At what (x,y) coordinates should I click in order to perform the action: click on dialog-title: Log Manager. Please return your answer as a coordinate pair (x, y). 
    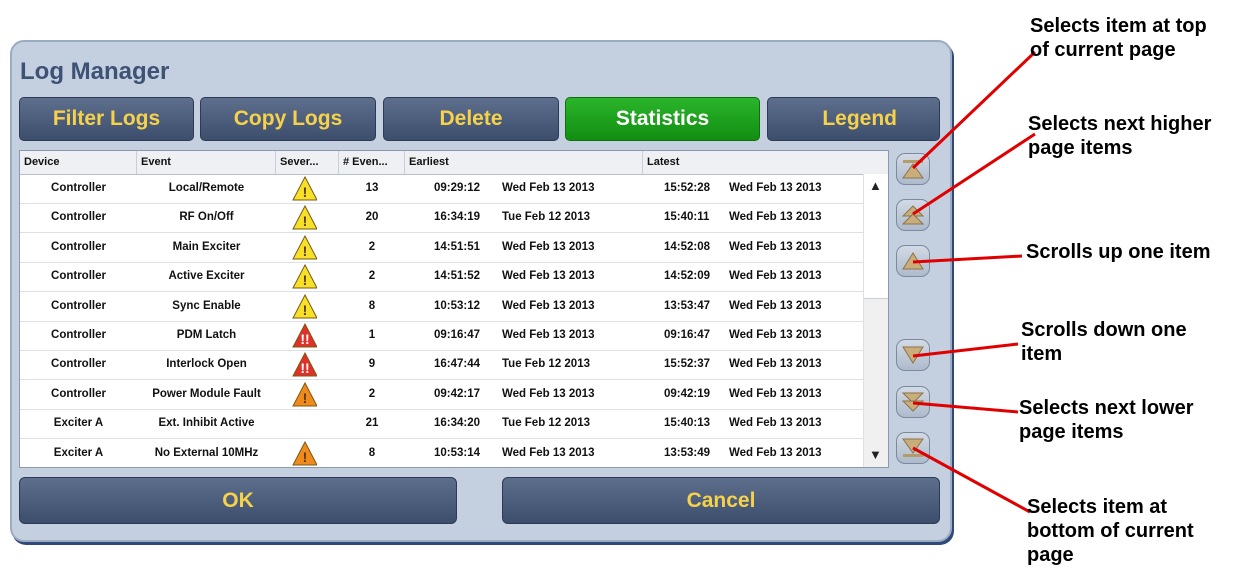
    Looking at the image, I should click on (95, 71).